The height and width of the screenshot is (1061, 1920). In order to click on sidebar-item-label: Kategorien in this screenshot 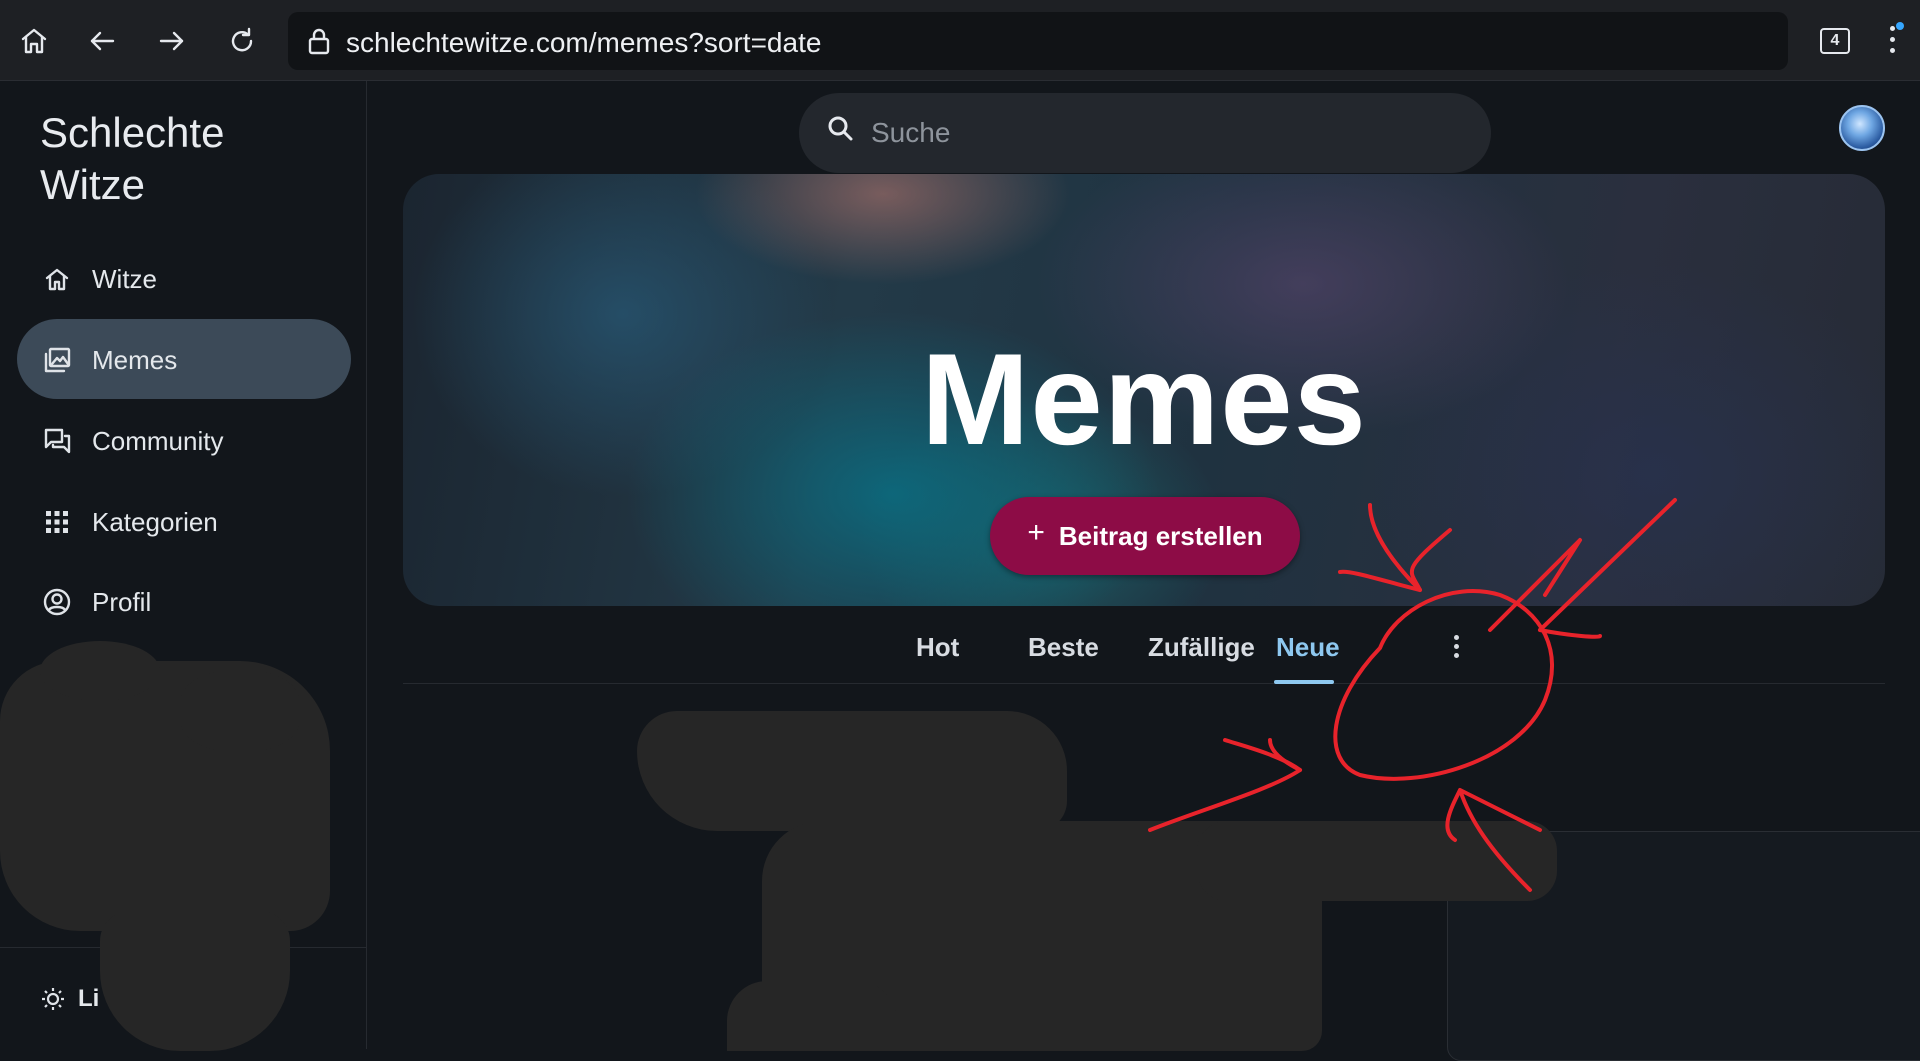, I will do `click(155, 522)`.